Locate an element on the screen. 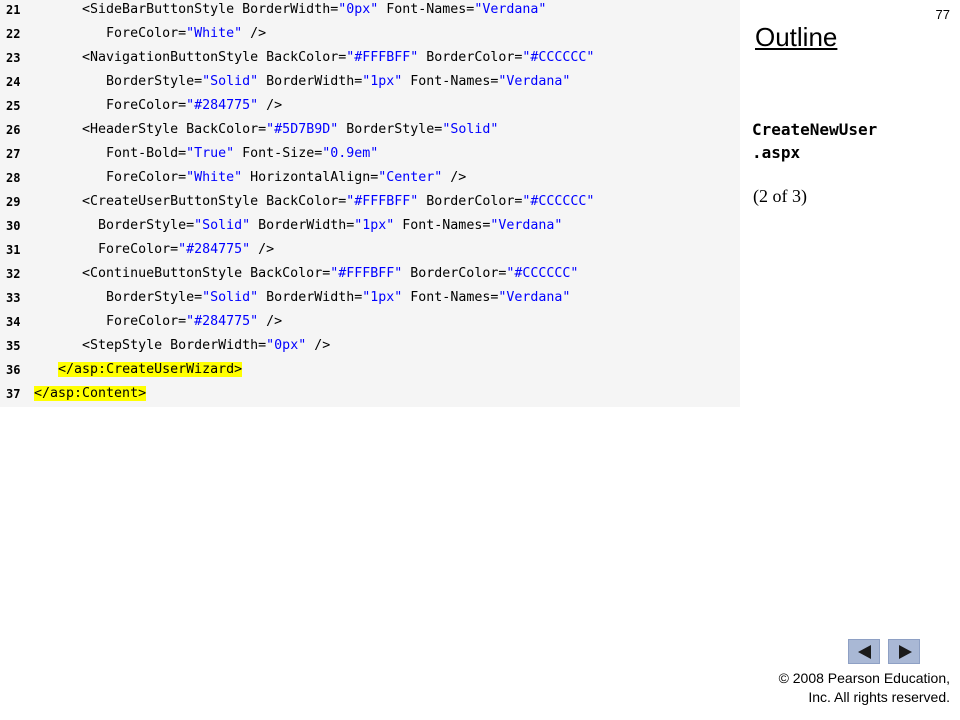 The image size is (960, 720). page-indicator: (2 of 3) is located at coordinates (780, 196).